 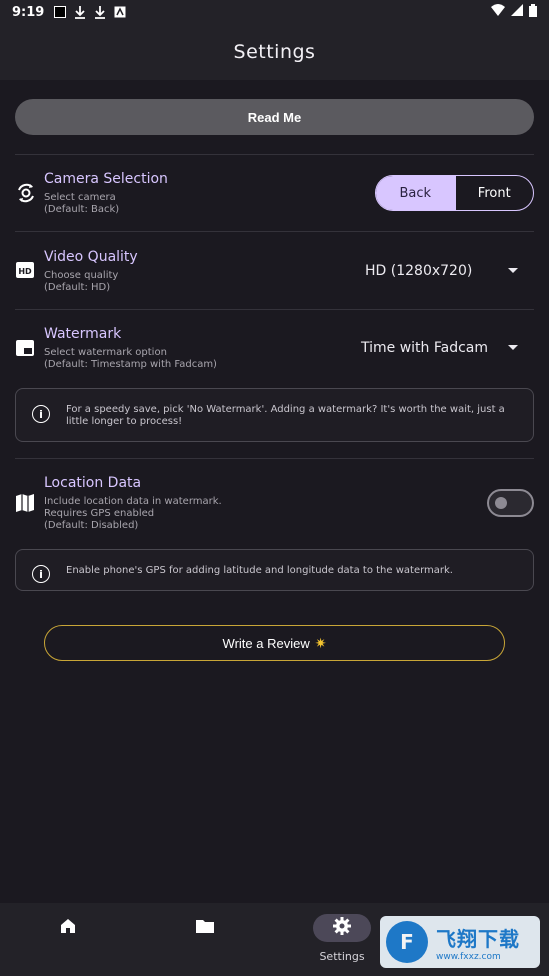 I want to click on location-data-requirement: Requires GPS enabled, so click(x=99, y=513).